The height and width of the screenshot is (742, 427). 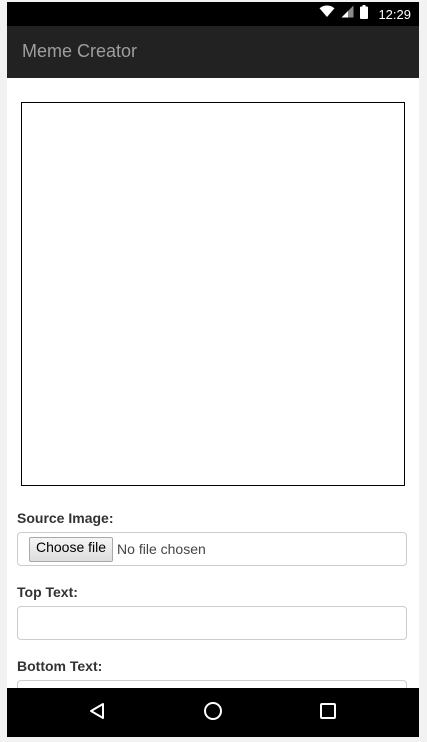 What do you see at coordinates (212, 684) in the screenshot?
I see `bottom-text-input` at bounding box center [212, 684].